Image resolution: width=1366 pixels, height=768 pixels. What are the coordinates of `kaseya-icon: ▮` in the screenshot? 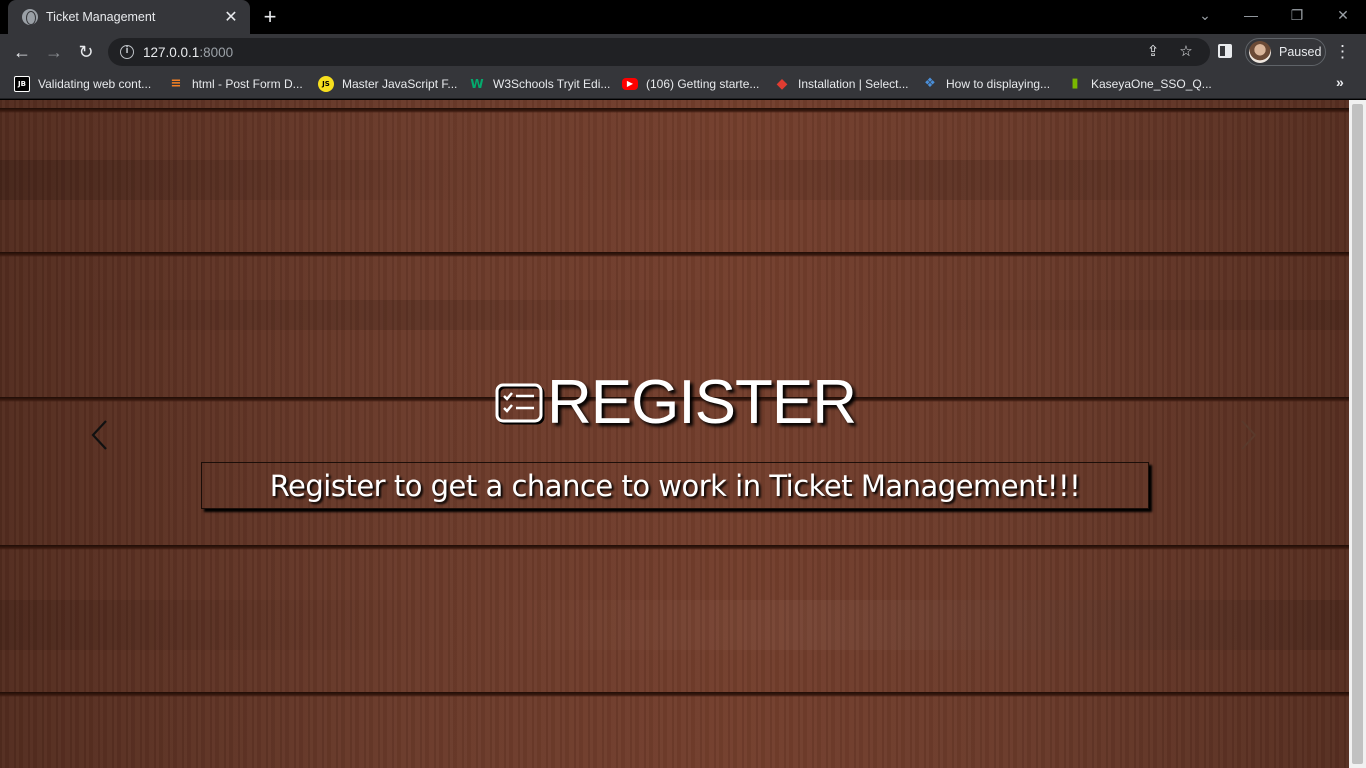 It's located at (1075, 83).